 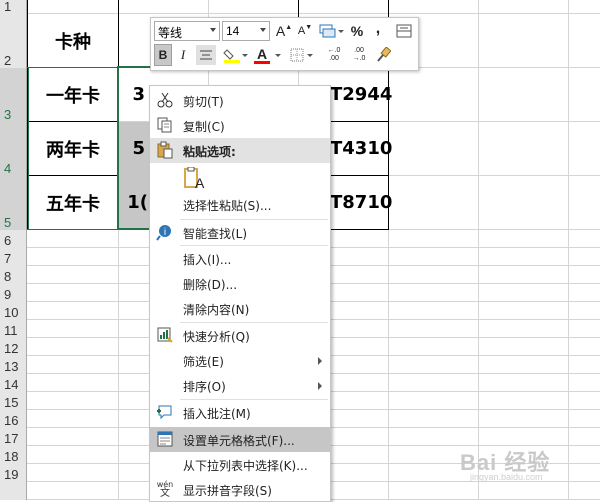 What do you see at coordinates (13, 275) in the screenshot?
I see `row-header: 8` at bounding box center [13, 275].